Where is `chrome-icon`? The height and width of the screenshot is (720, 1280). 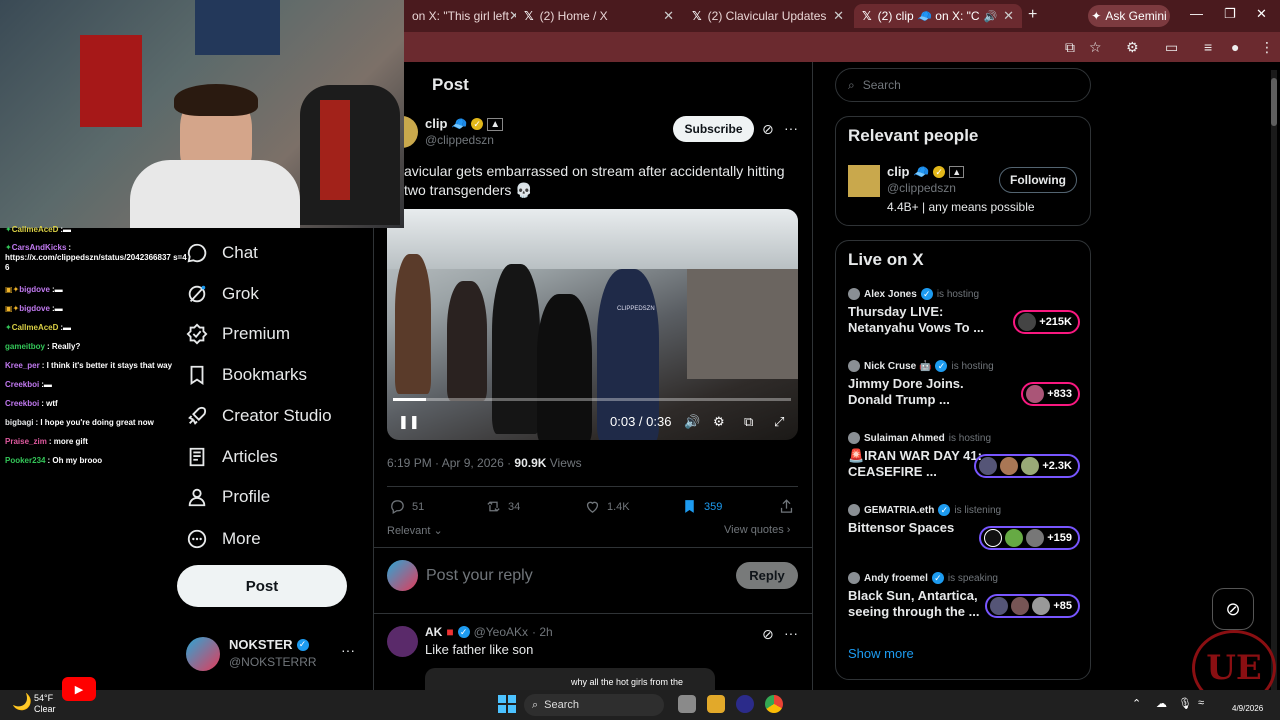
chrome-icon is located at coordinates (774, 704).